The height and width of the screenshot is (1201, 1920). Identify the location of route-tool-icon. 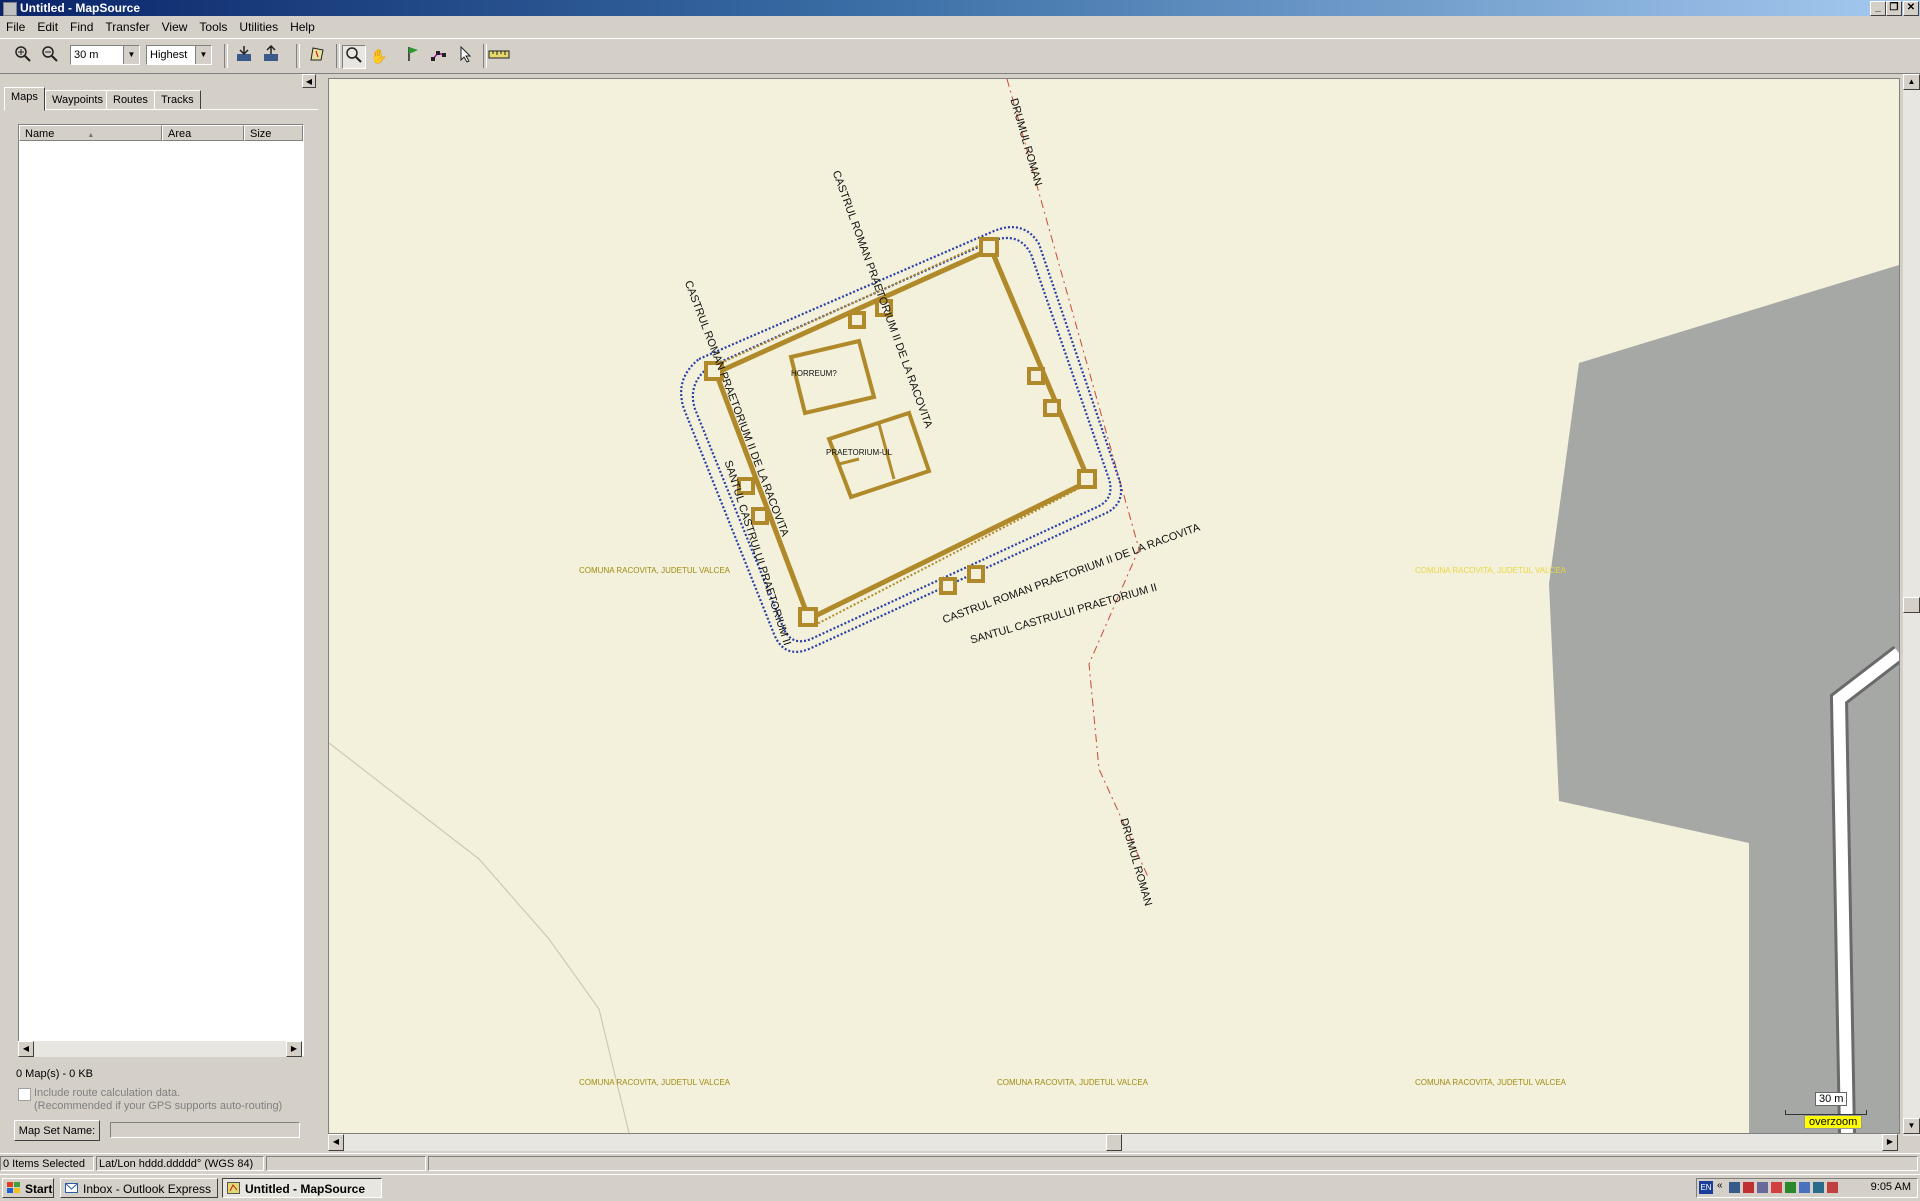
(439, 56).